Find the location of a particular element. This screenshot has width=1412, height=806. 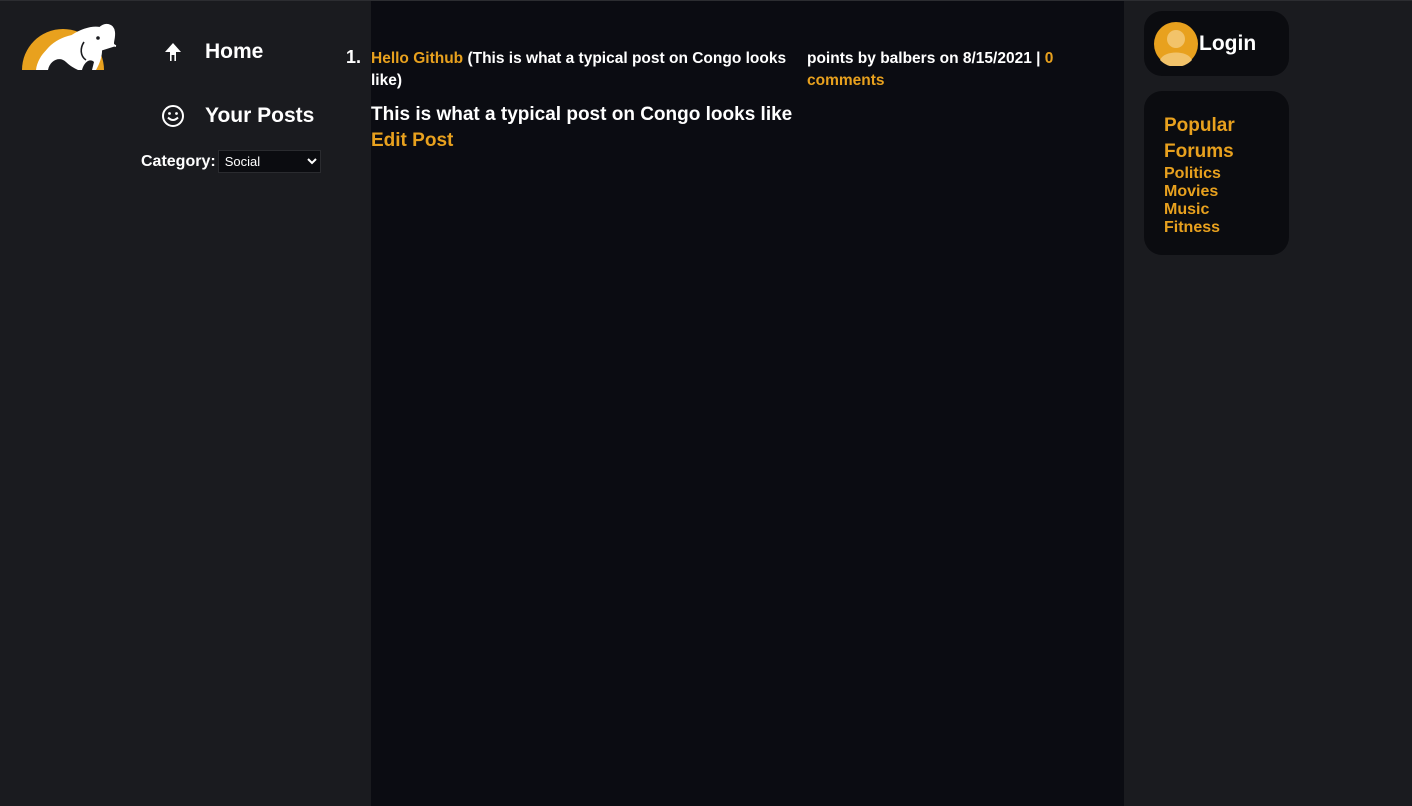

user-avatar-icon is located at coordinates (1176, 44).